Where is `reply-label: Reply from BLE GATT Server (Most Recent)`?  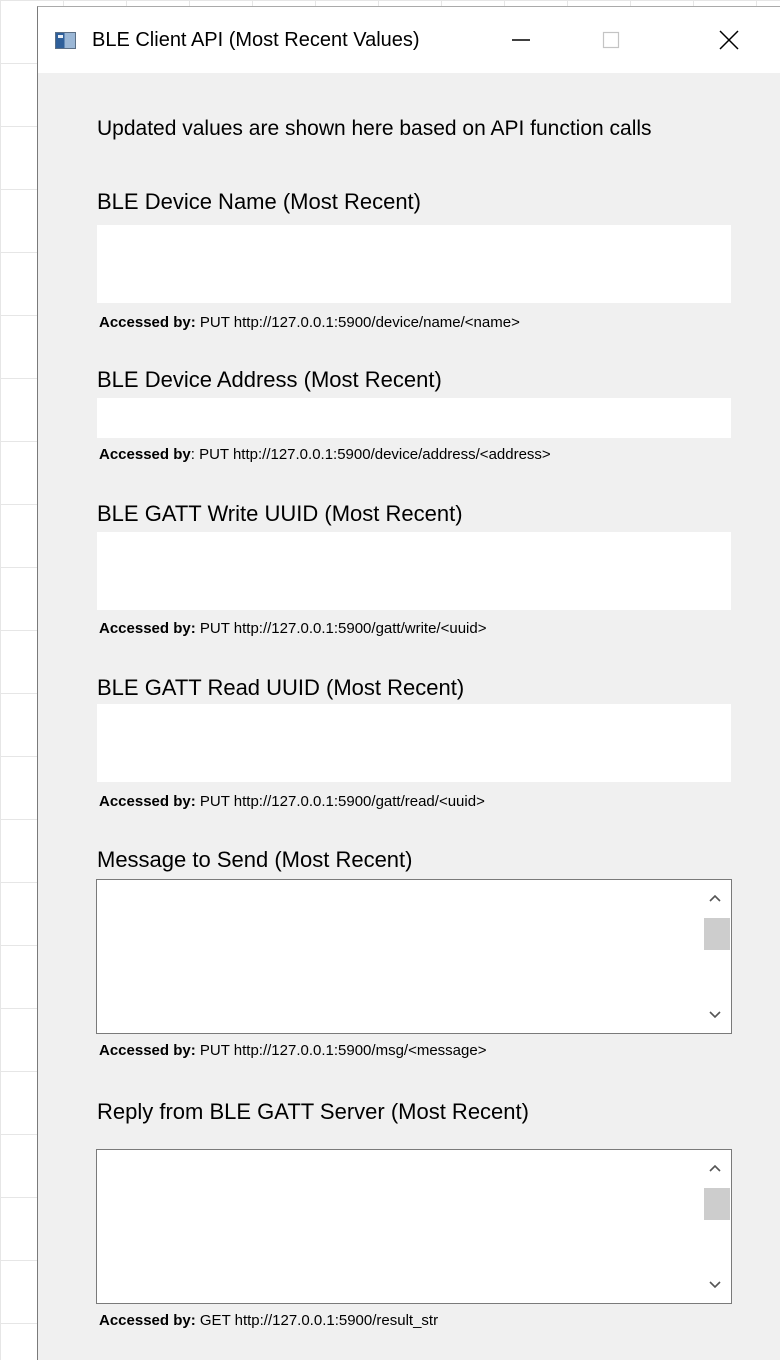
reply-label: Reply from BLE GATT Server (Most Recent) is located at coordinates (313, 1111).